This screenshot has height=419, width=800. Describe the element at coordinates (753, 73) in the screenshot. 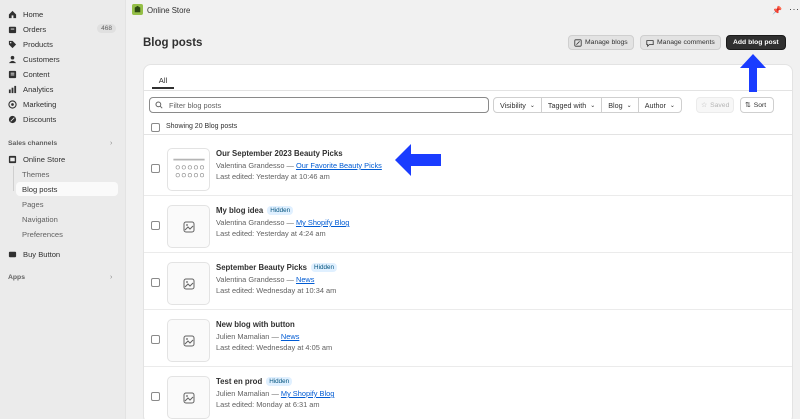

I see `annotation-arrow-up-icon` at that location.